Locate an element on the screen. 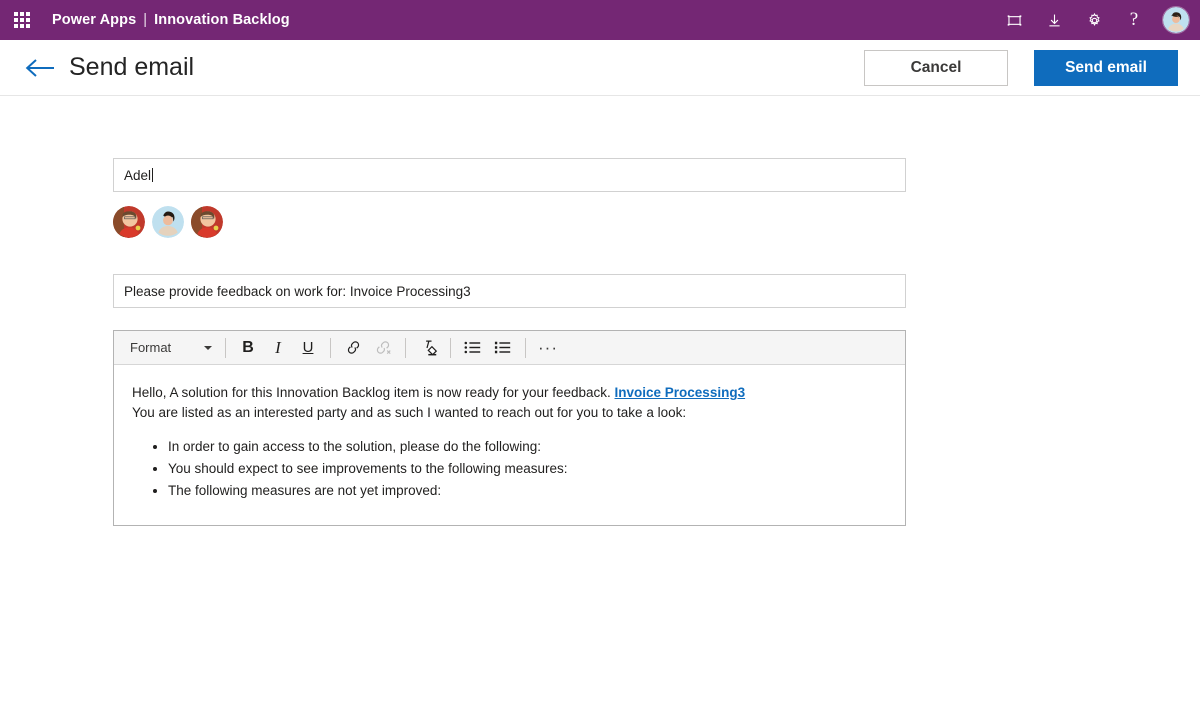  page-title: Send email is located at coordinates (132, 67).